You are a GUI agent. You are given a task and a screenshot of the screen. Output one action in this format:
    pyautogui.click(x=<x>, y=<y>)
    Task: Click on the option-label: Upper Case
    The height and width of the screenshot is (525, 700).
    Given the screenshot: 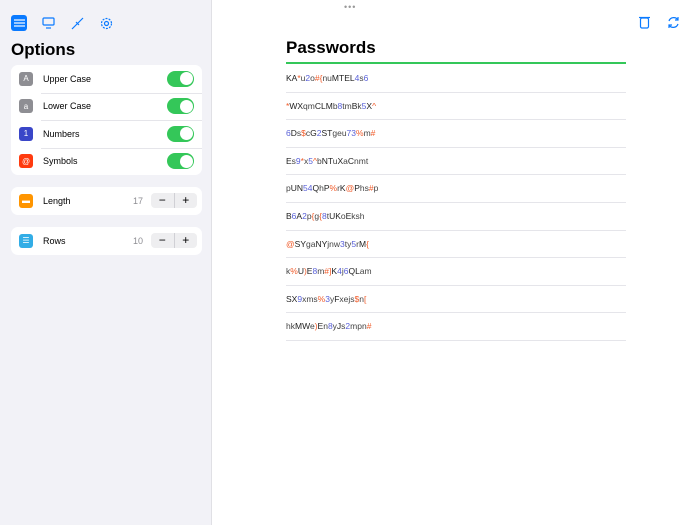 What is the action you would take?
    pyautogui.click(x=67, y=78)
    